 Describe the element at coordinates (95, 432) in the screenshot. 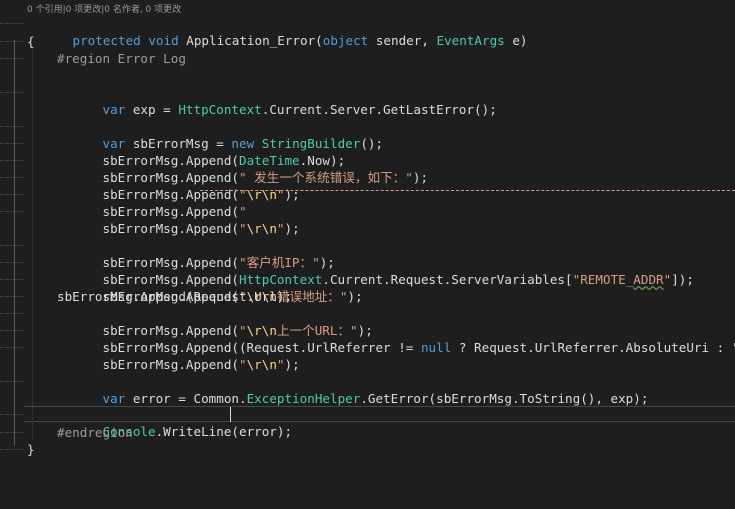

I see `endregion-directive: #endregion` at that location.